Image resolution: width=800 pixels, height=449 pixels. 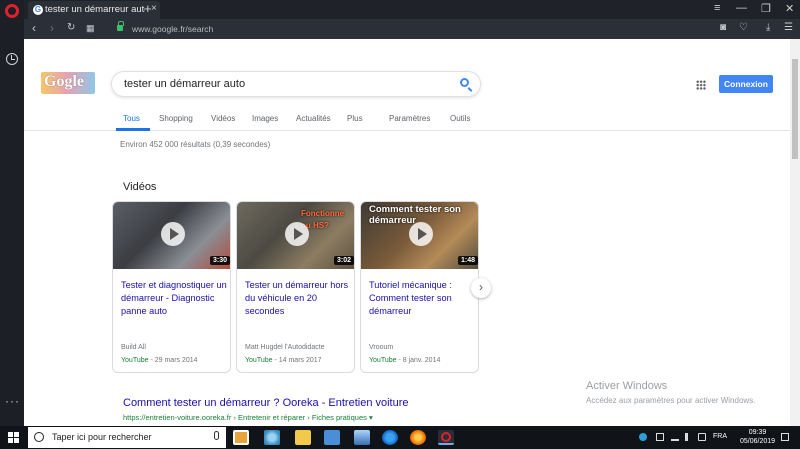 What do you see at coordinates (675, 437) in the screenshot?
I see `network-icon` at bounding box center [675, 437].